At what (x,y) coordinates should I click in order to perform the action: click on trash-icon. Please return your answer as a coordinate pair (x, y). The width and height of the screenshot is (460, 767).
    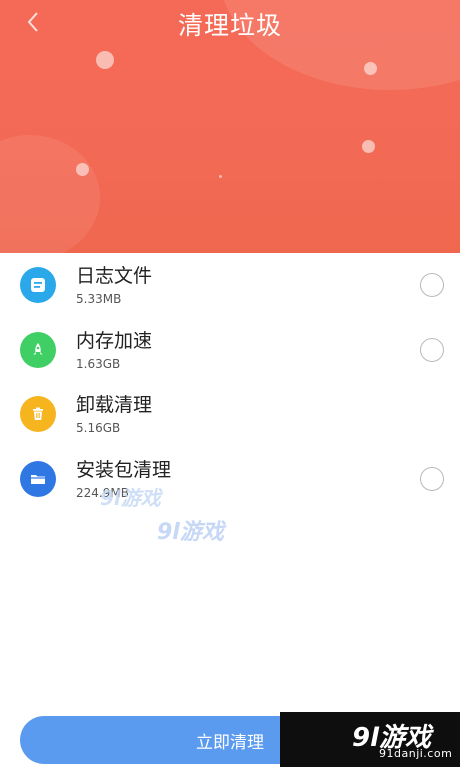
    Looking at the image, I should click on (38, 414).